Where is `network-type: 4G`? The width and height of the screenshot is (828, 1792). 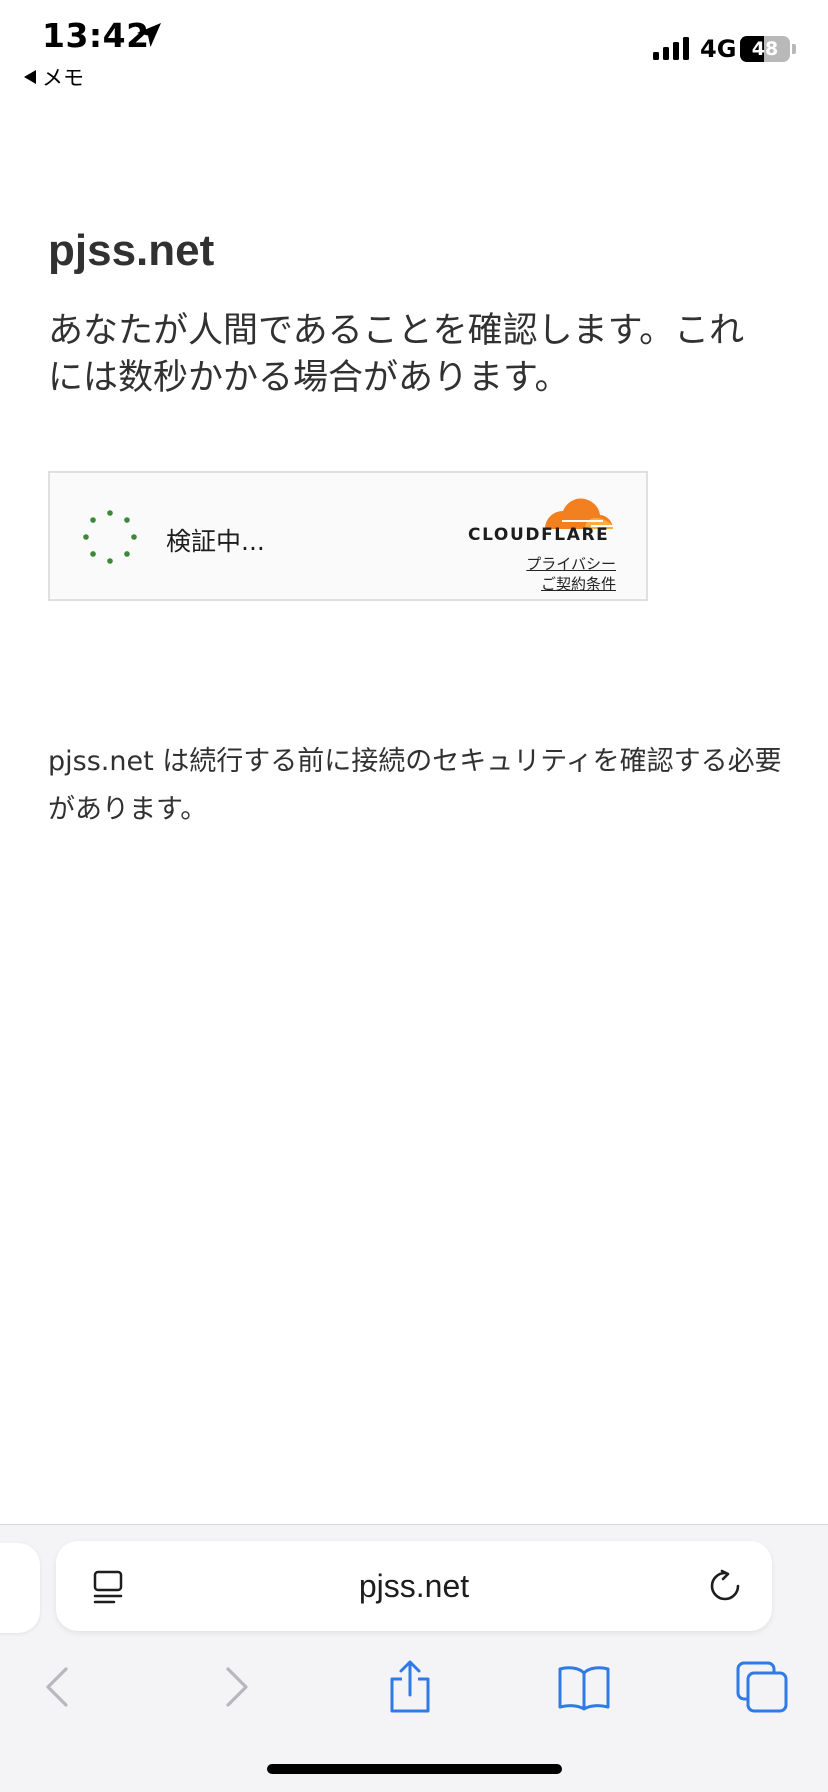
network-type: 4G is located at coordinates (718, 49).